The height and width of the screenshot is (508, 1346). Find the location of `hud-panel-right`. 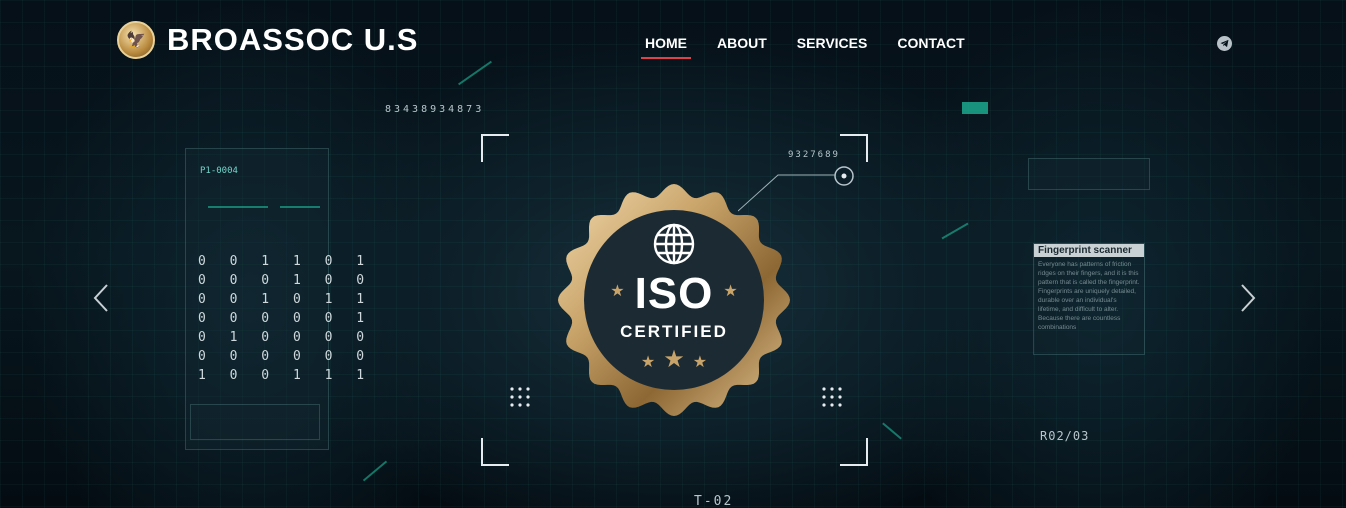

hud-panel-right is located at coordinates (1089, 174).